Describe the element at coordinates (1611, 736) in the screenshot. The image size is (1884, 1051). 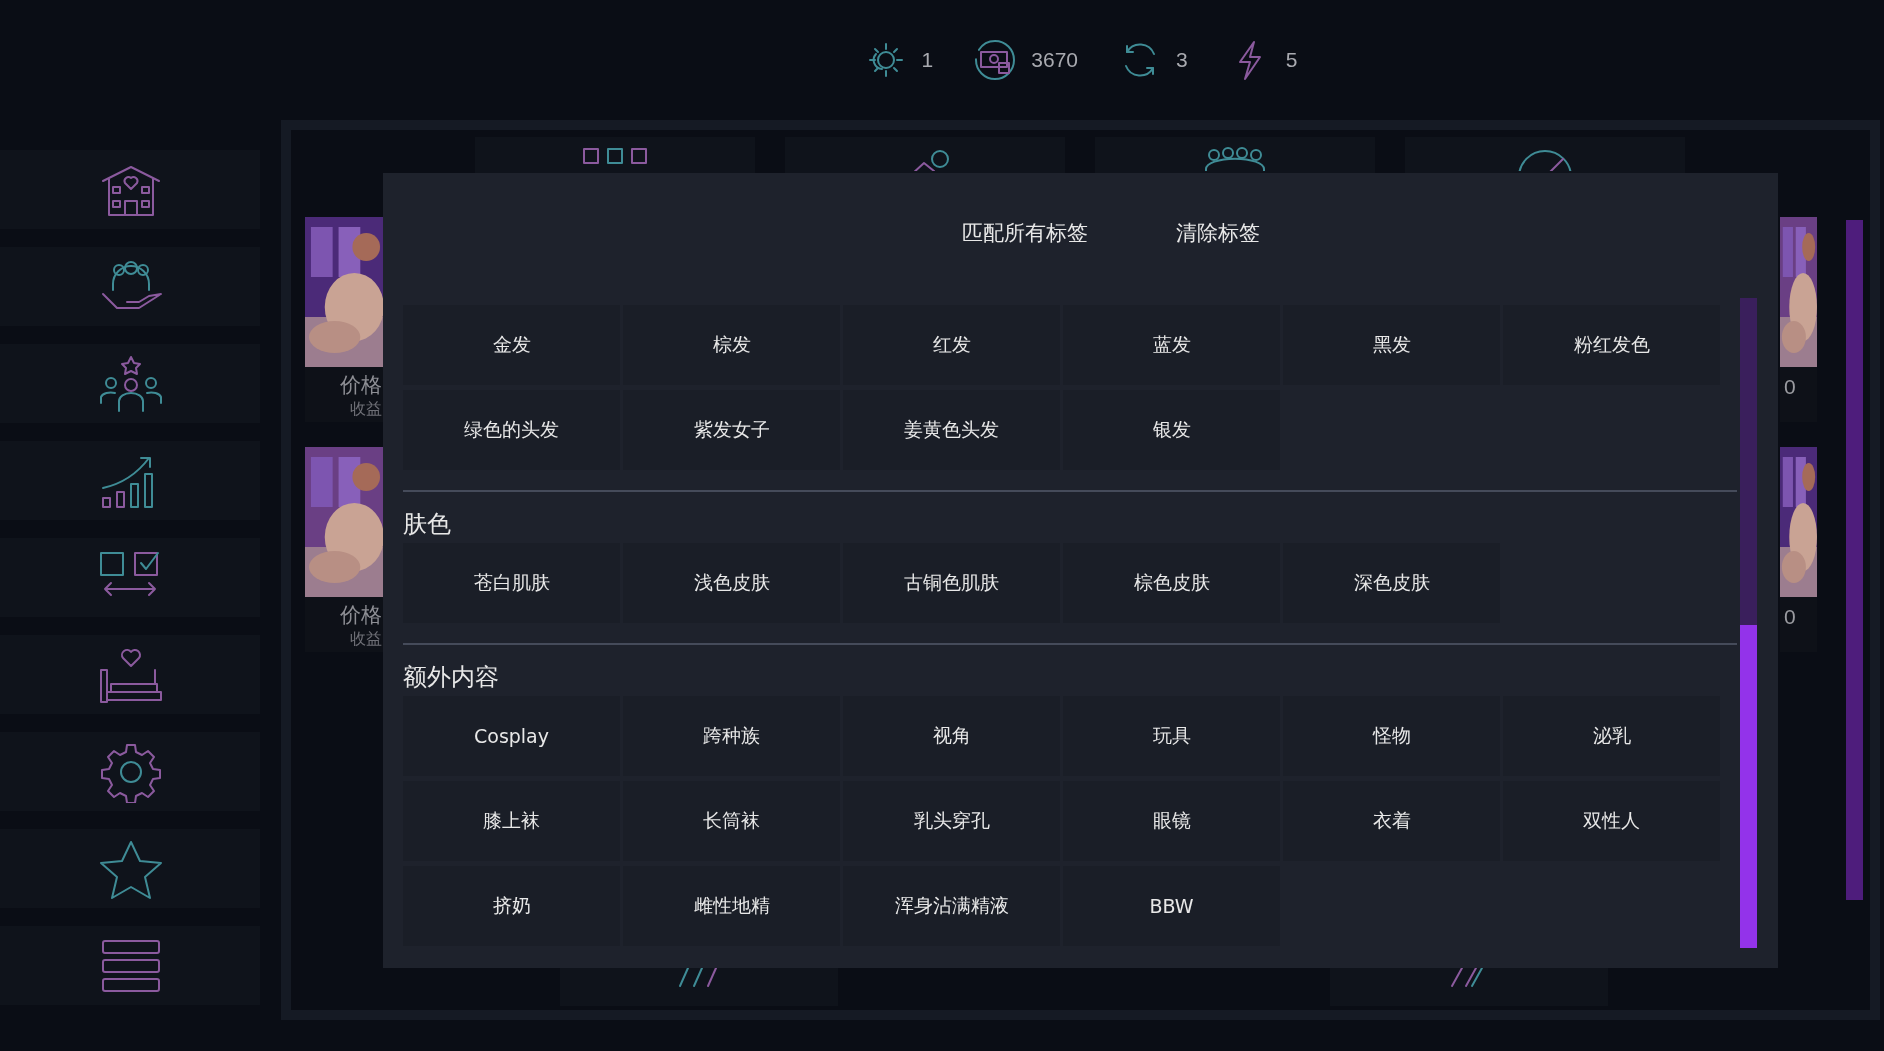
I see `tag-button: 泌乳` at that location.